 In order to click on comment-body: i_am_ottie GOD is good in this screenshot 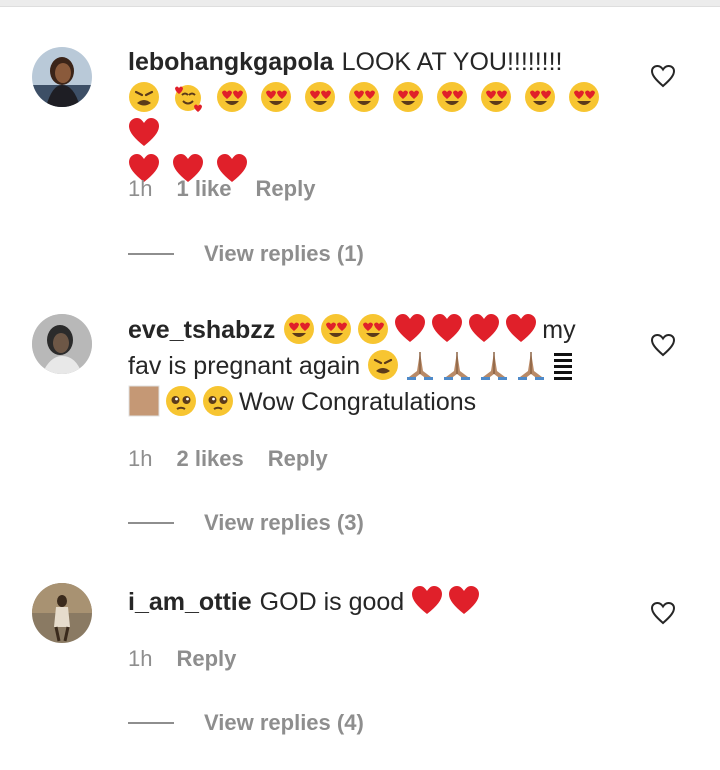, I will do `click(368, 602)`.